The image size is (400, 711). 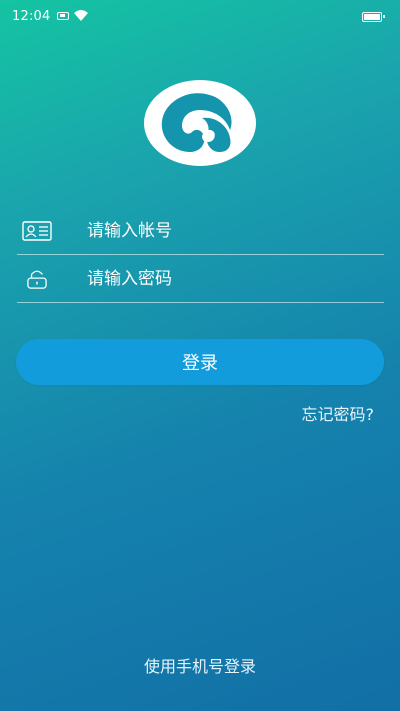 What do you see at coordinates (200, 17) in the screenshot?
I see `status-bar: 12:04` at bounding box center [200, 17].